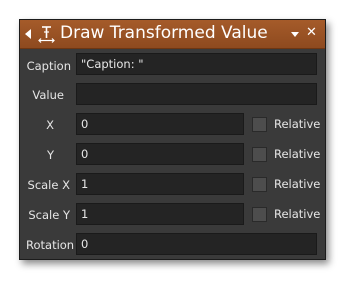 Image resolution: width=348 pixels, height=281 pixels. Describe the element at coordinates (295, 34) in the screenshot. I see `chevron-down-icon` at that location.